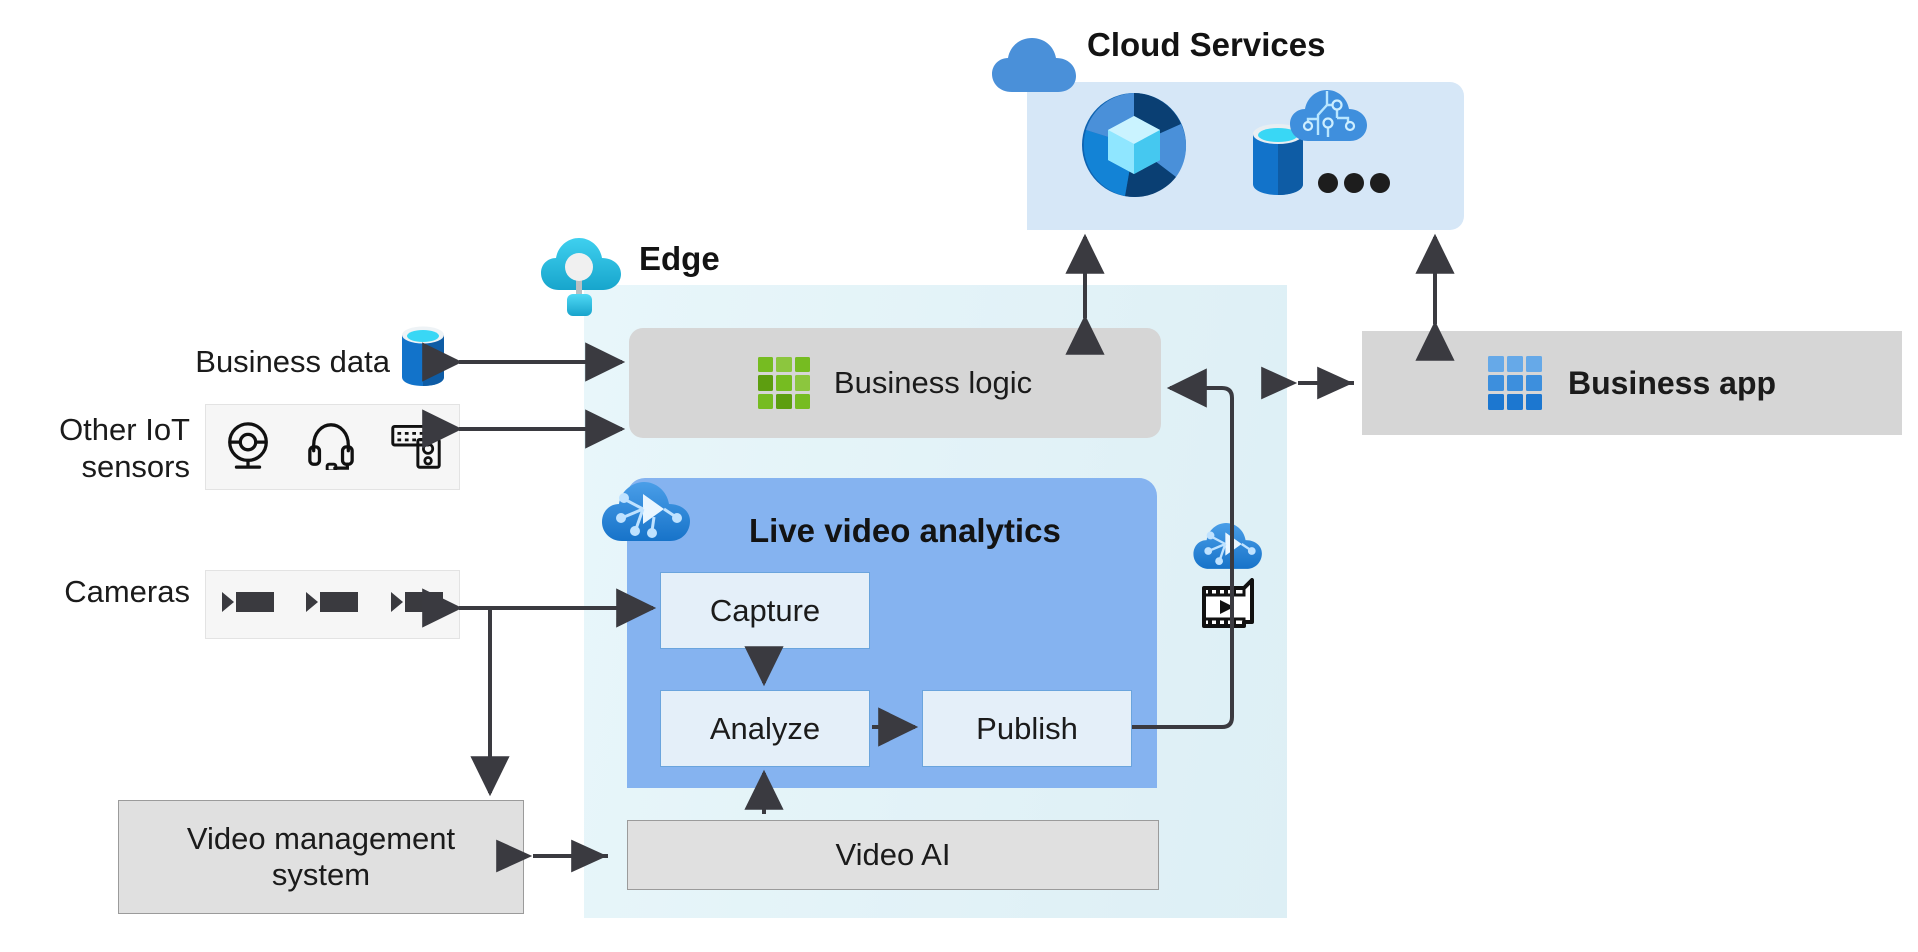 This screenshot has width=1918, height=952. I want to click on other-iot-sensors-tray, so click(332, 447).